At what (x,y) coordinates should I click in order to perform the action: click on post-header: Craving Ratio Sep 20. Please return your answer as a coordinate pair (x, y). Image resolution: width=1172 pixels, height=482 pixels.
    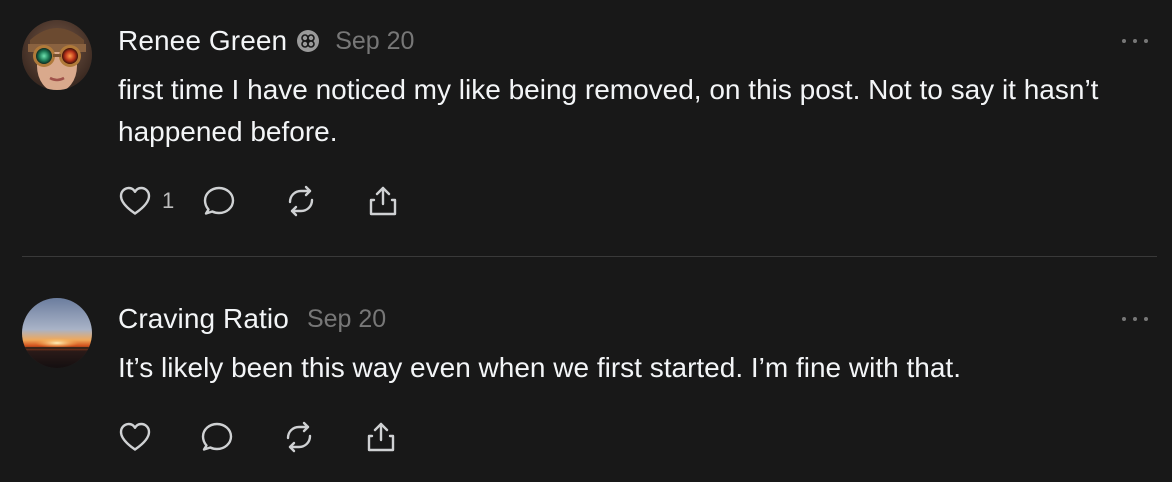
    Looking at the image, I should click on (252, 319).